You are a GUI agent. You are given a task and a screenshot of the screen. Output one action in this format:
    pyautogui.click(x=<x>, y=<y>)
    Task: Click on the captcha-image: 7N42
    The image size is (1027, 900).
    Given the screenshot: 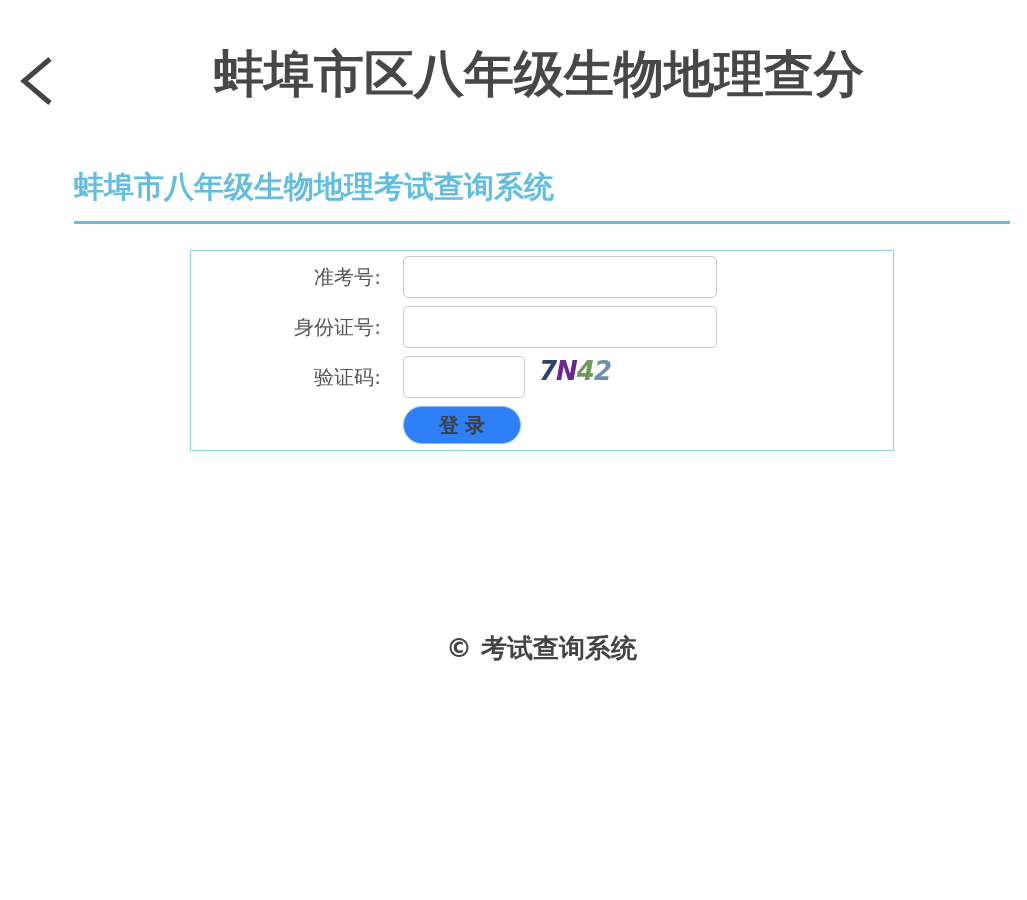 What is the action you would take?
    pyautogui.click(x=575, y=371)
    